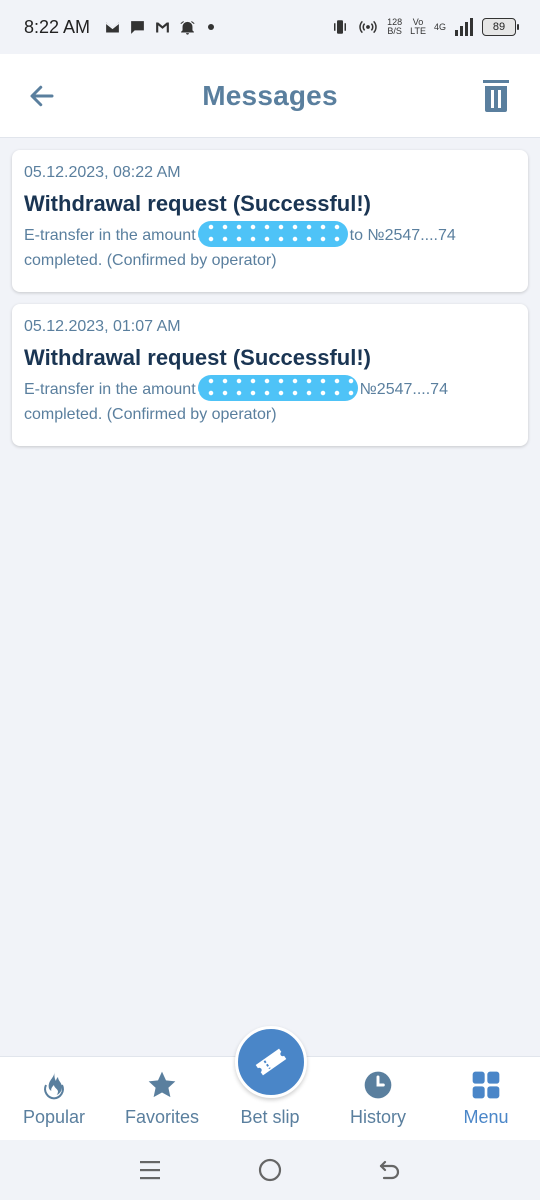 The width and height of the screenshot is (540, 1200). I want to click on page-title: Messages, so click(270, 95).